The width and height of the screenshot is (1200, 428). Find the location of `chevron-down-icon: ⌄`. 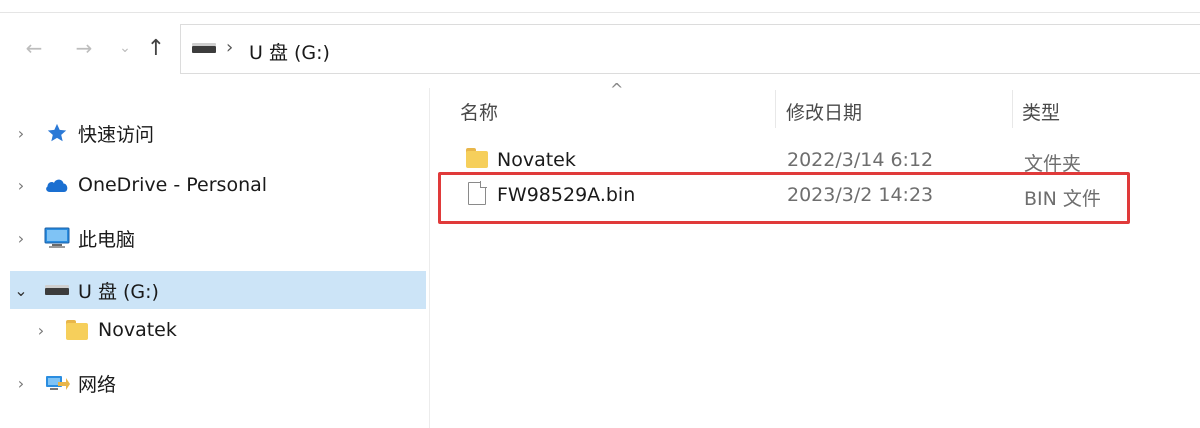

chevron-down-icon: ⌄ is located at coordinates (125, 48).